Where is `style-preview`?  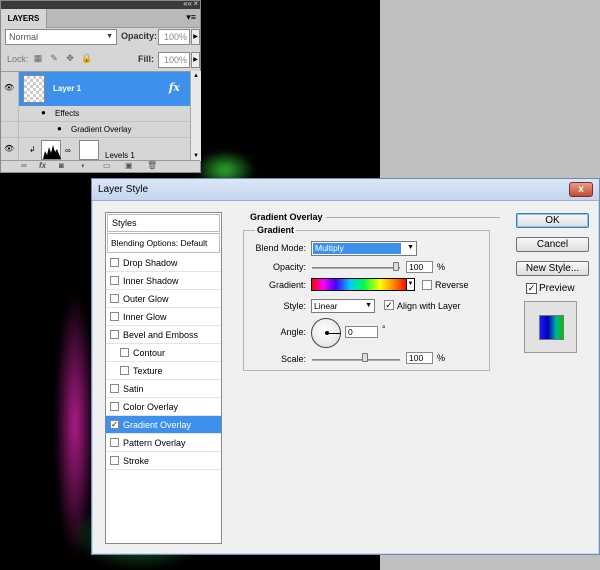 style-preview is located at coordinates (550, 327).